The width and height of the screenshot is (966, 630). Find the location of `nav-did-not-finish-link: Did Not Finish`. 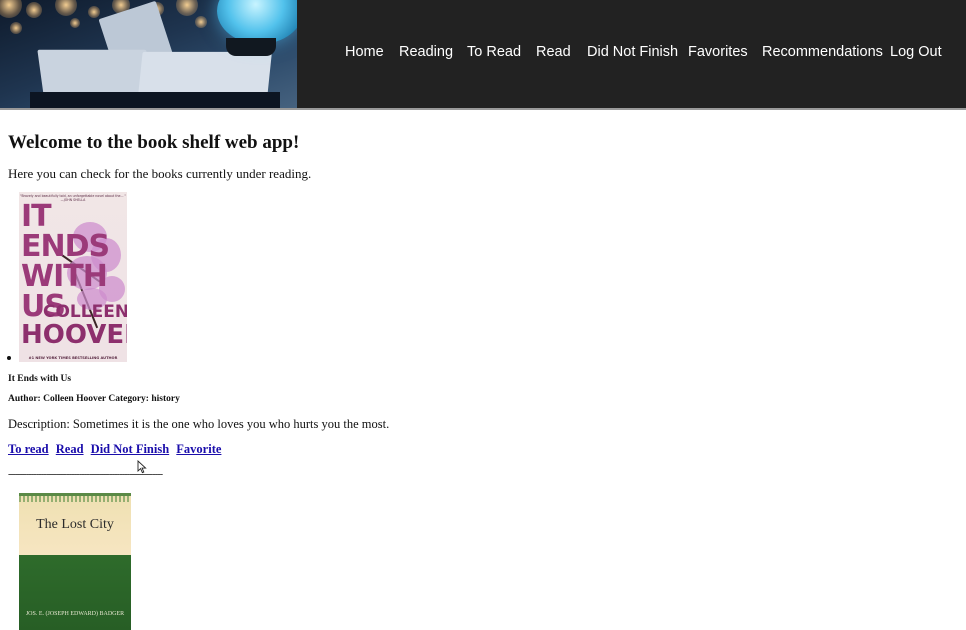

nav-did-not-finish-link: Did Not Finish is located at coordinates (632, 52).